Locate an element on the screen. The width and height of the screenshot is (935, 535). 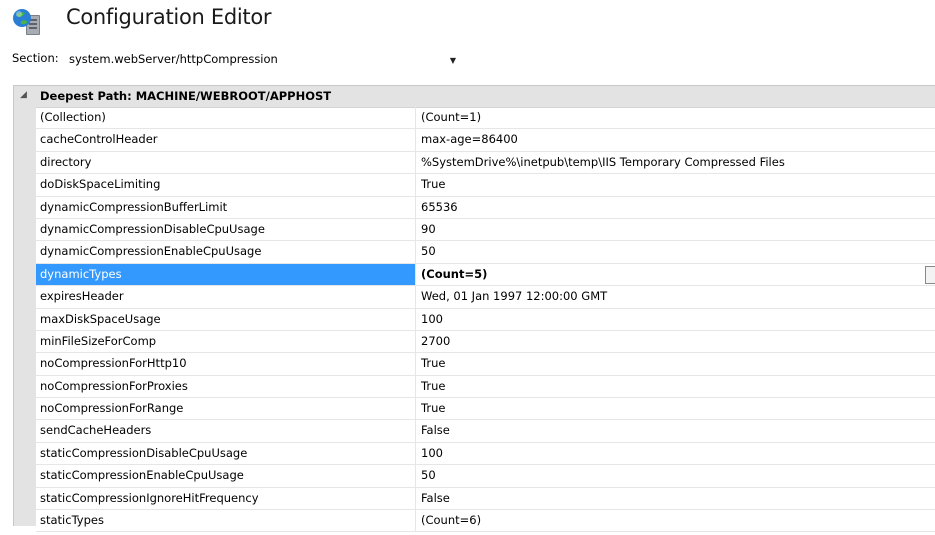
property-name: staticTypes is located at coordinates (226, 521).